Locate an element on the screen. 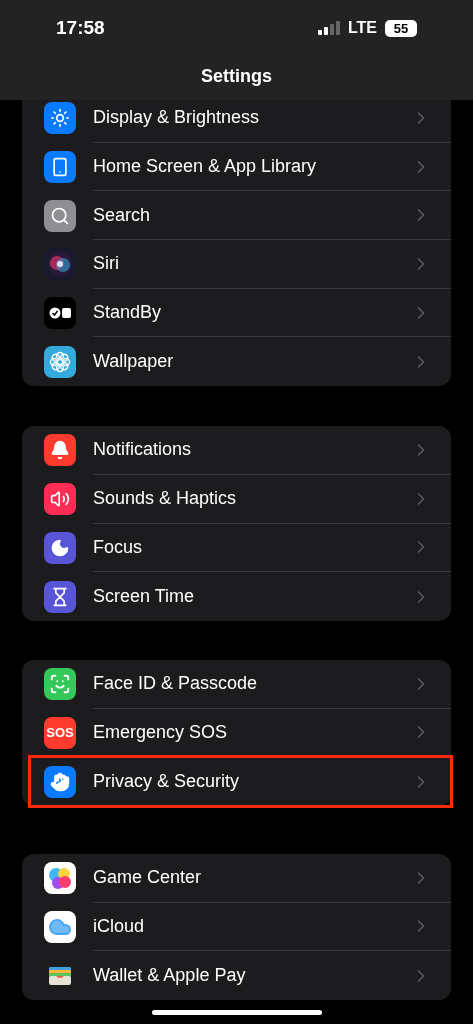  moon-icon is located at coordinates (60, 547).